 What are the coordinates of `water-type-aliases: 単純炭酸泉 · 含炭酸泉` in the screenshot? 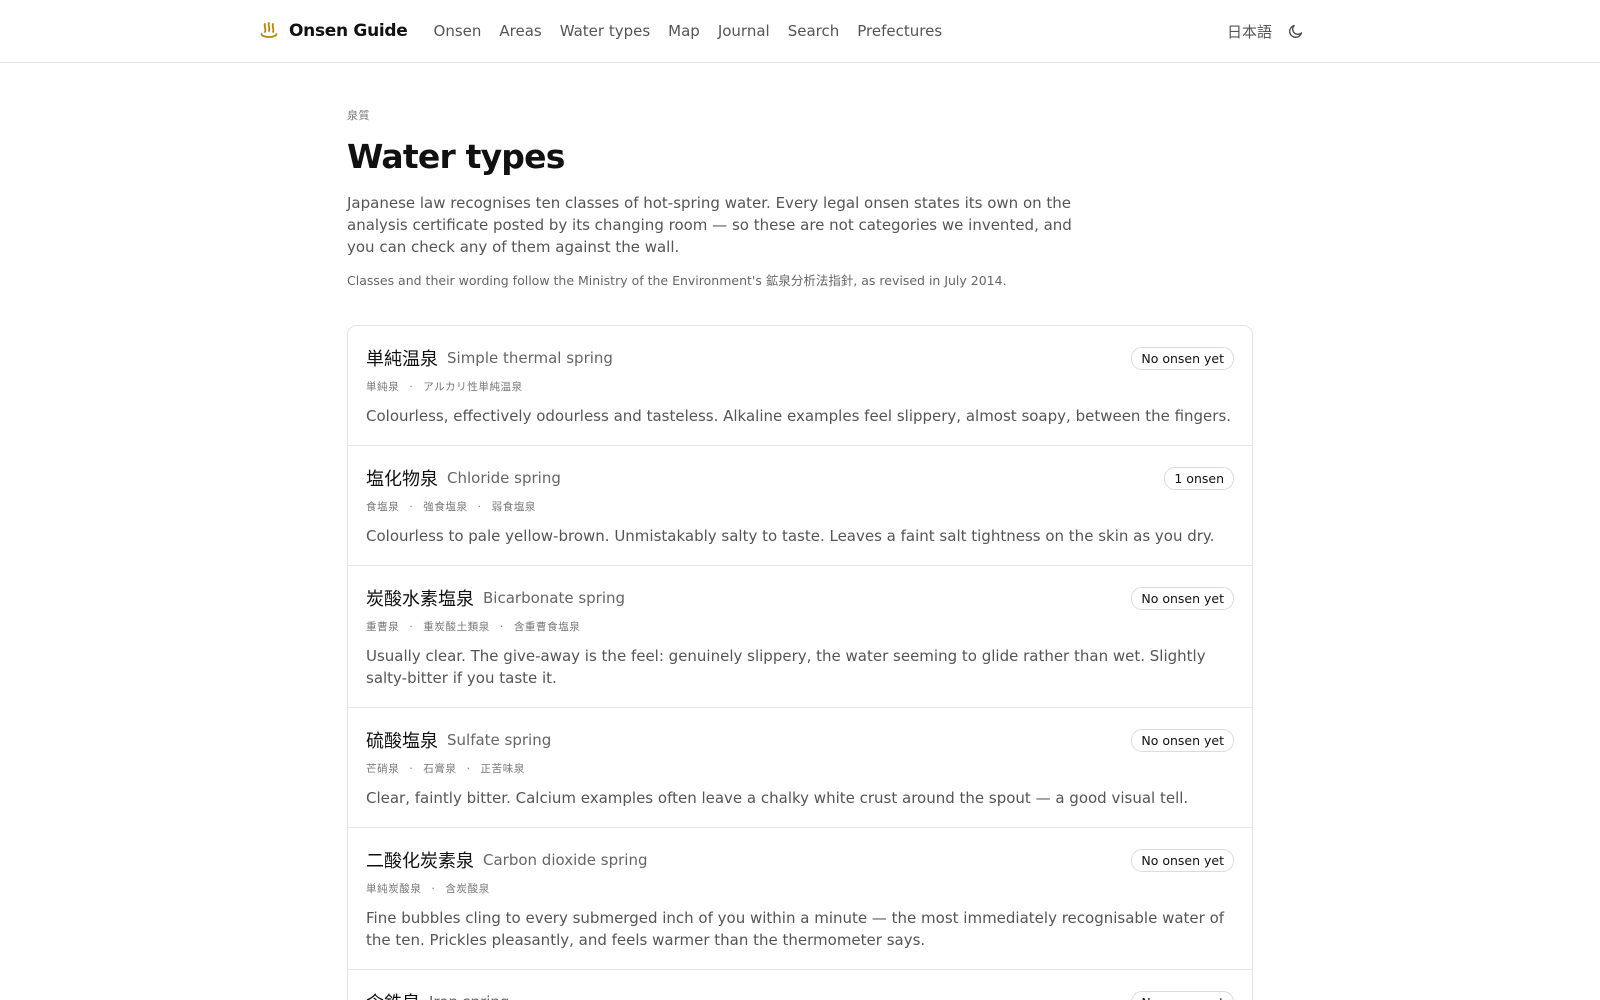 It's located at (800, 888).